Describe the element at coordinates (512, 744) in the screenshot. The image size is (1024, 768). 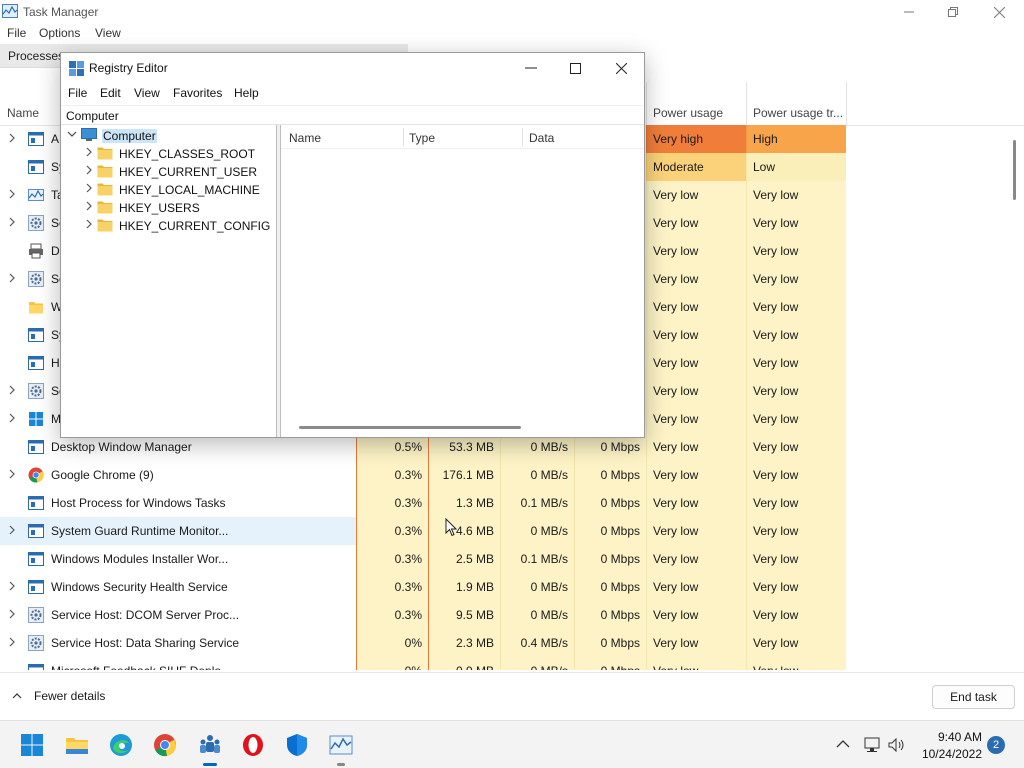
I see `taskbar: 9:40 AM 10/24/2022 2` at that location.